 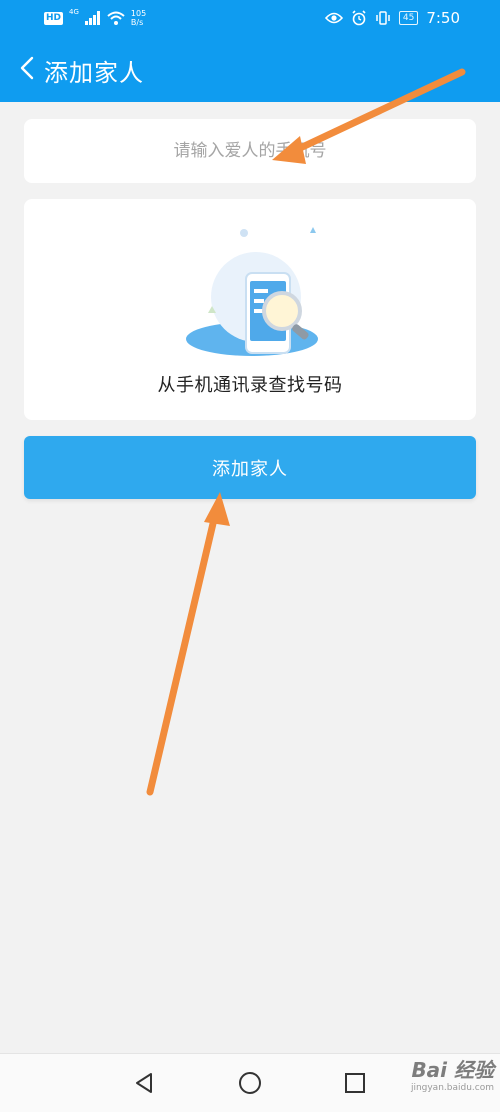 I want to click on contacts-search-illustration, so click(x=252, y=291).